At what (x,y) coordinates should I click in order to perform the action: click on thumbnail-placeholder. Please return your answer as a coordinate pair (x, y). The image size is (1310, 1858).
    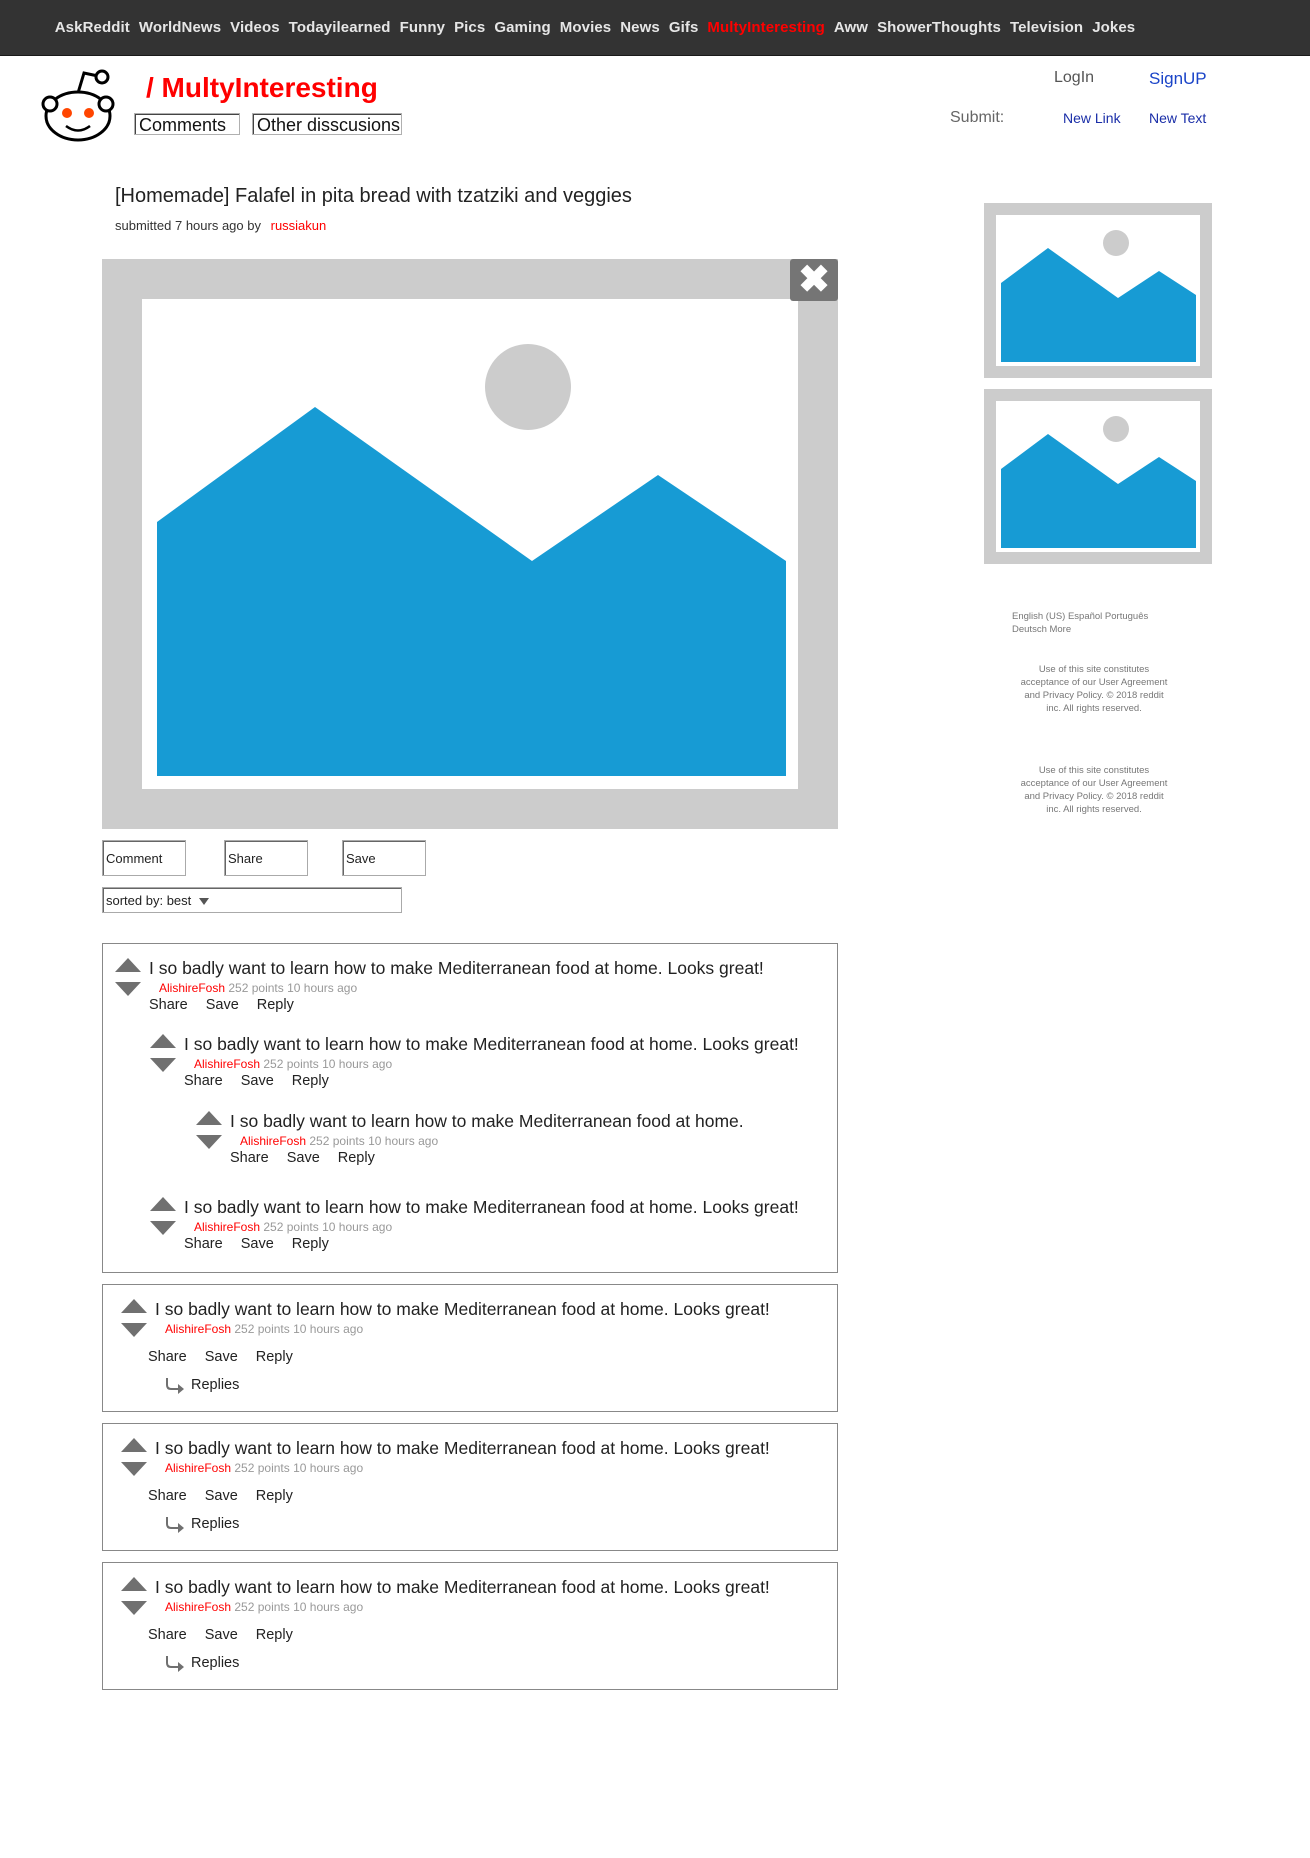
    Looking at the image, I should click on (1098, 476).